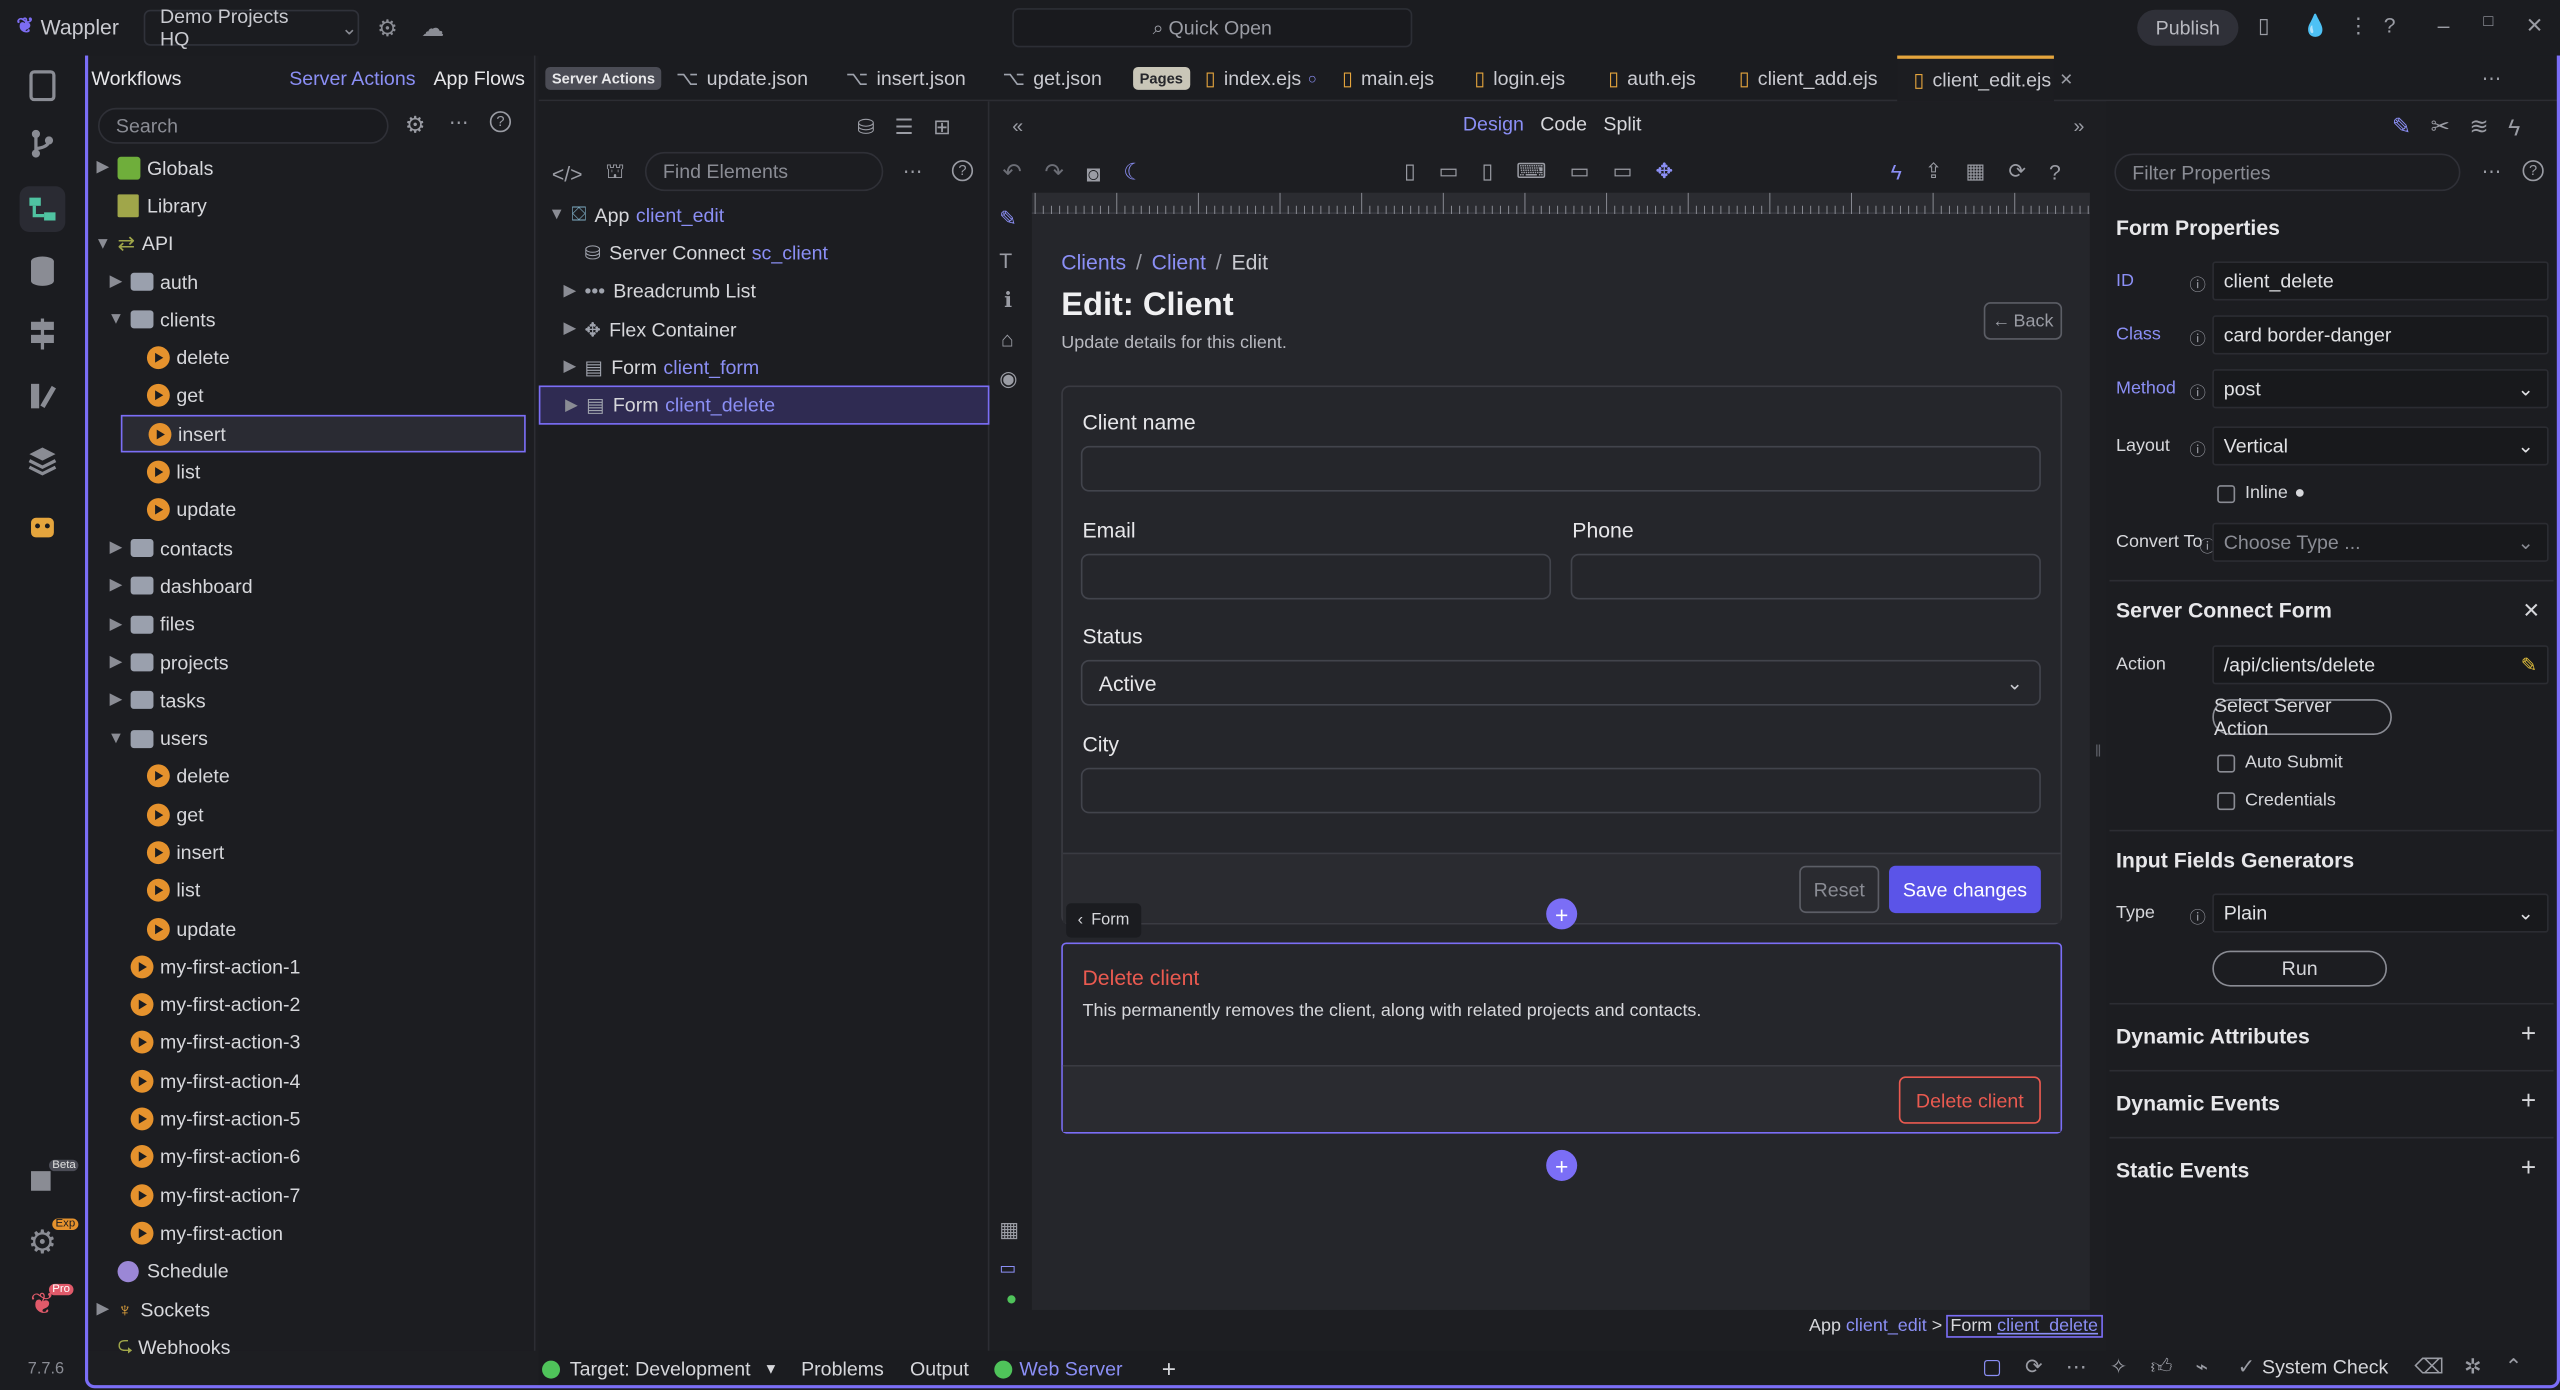 The height and width of the screenshot is (1390, 2560). Describe the element at coordinates (2024, 1326) in the screenshot. I see `path-form: Form client_delete` at that location.